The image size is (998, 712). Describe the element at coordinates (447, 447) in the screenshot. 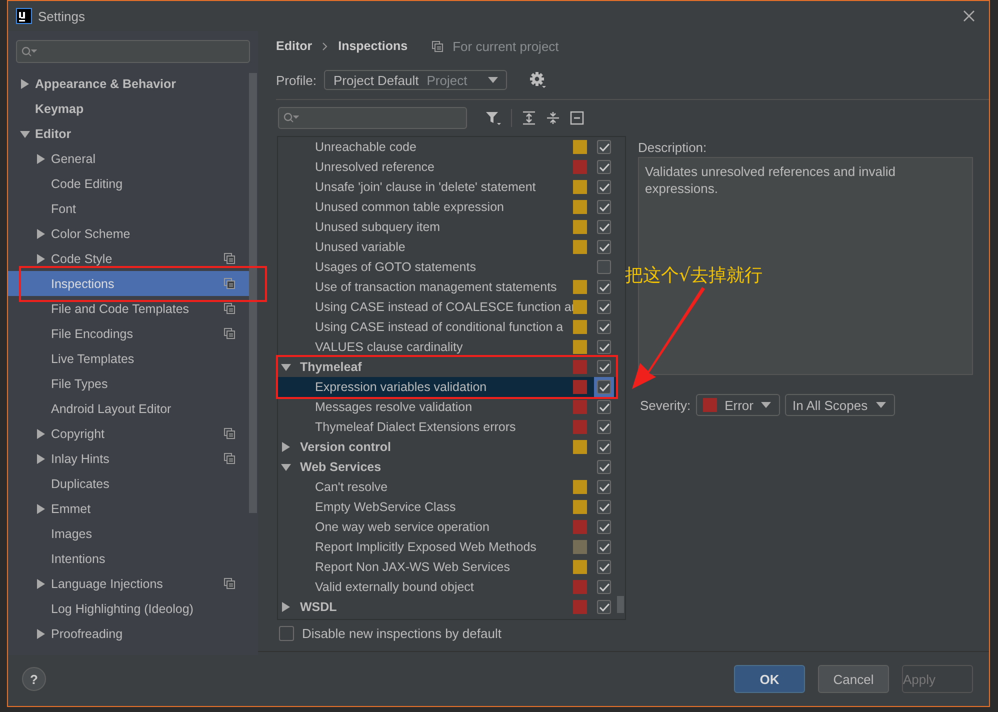

I see `inspection-row: Version control` at that location.